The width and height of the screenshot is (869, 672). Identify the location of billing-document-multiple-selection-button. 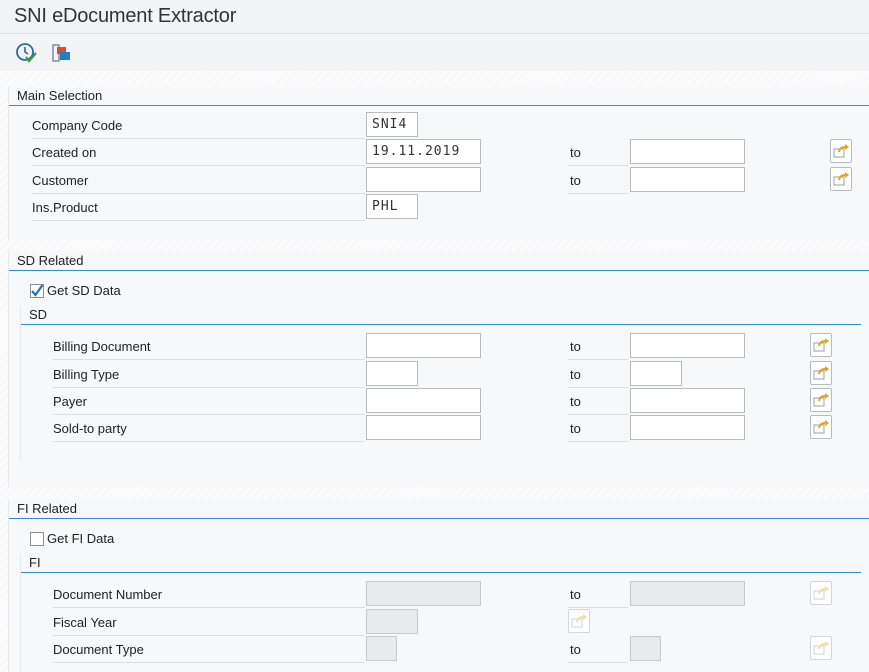
(821, 345).